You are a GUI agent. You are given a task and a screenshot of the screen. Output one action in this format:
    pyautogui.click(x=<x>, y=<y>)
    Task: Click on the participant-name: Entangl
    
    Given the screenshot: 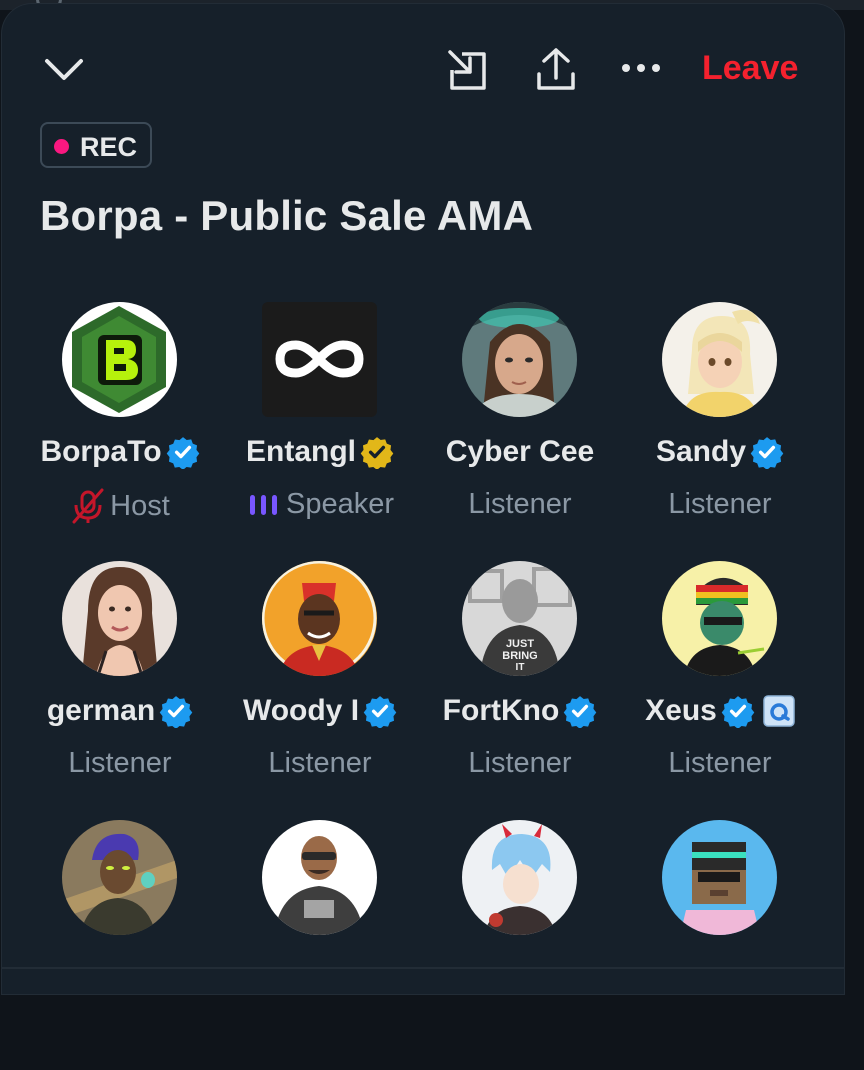 What is the action you would take?
    pyautogui.click(x=301, y=451)
    